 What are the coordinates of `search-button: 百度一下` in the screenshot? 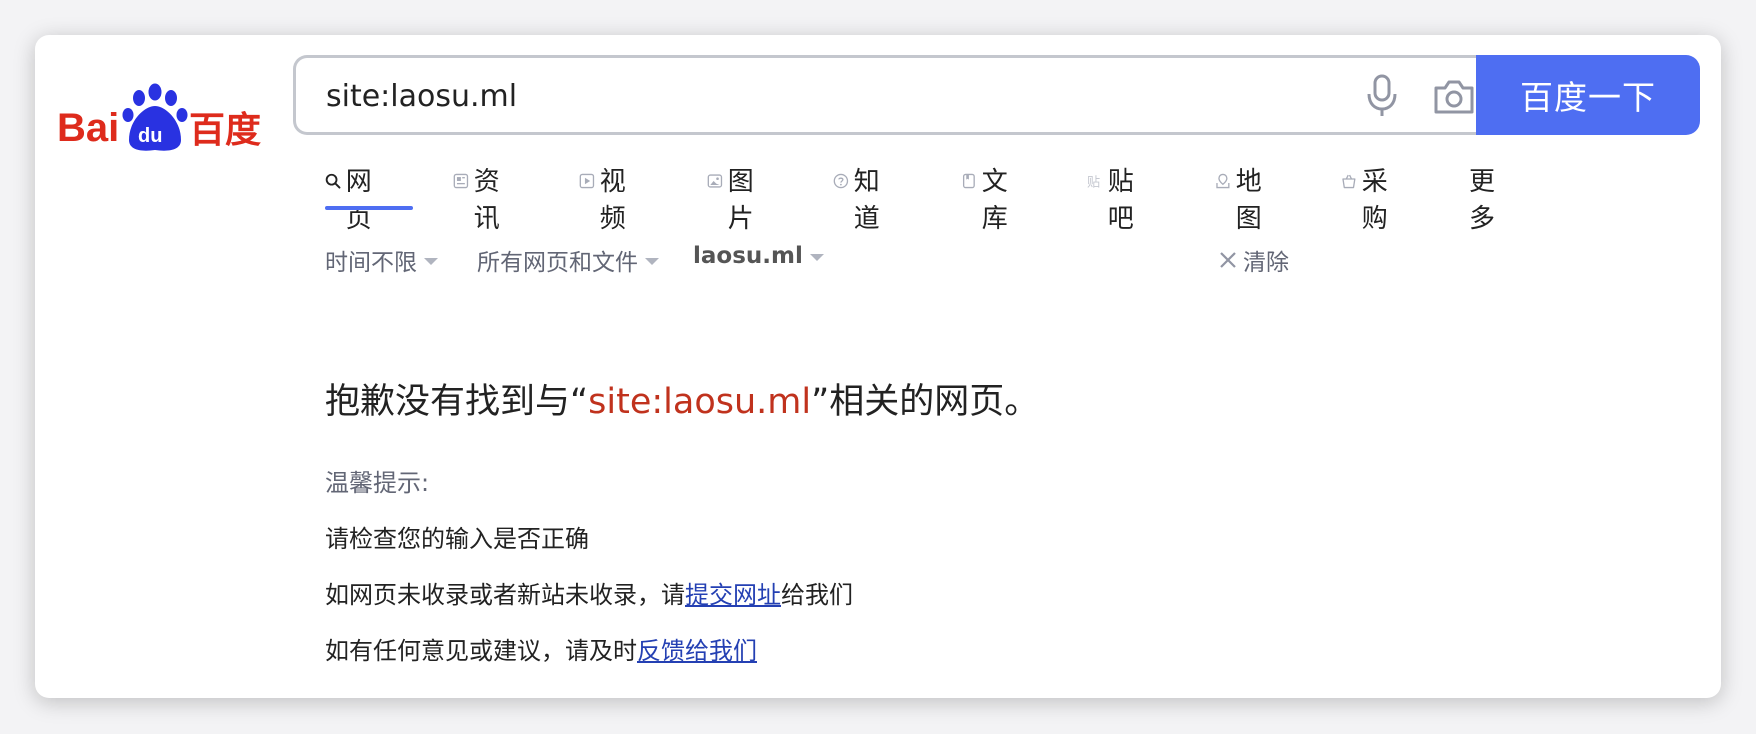 It's located at (1588, 95).